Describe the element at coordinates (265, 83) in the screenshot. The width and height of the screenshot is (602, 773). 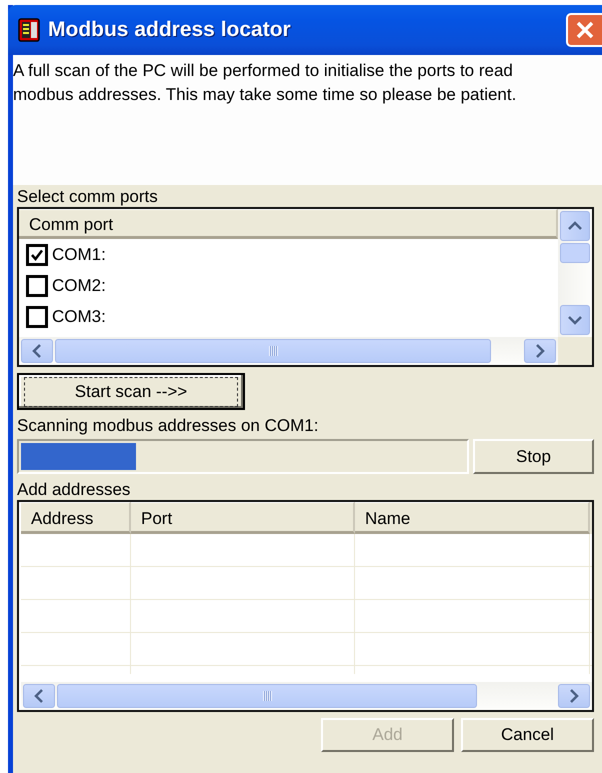
I see `description-text: A full scan of the PC will be performed to initialise the ports to read modbus addresses. This may take some time so please be patient.` at that location.